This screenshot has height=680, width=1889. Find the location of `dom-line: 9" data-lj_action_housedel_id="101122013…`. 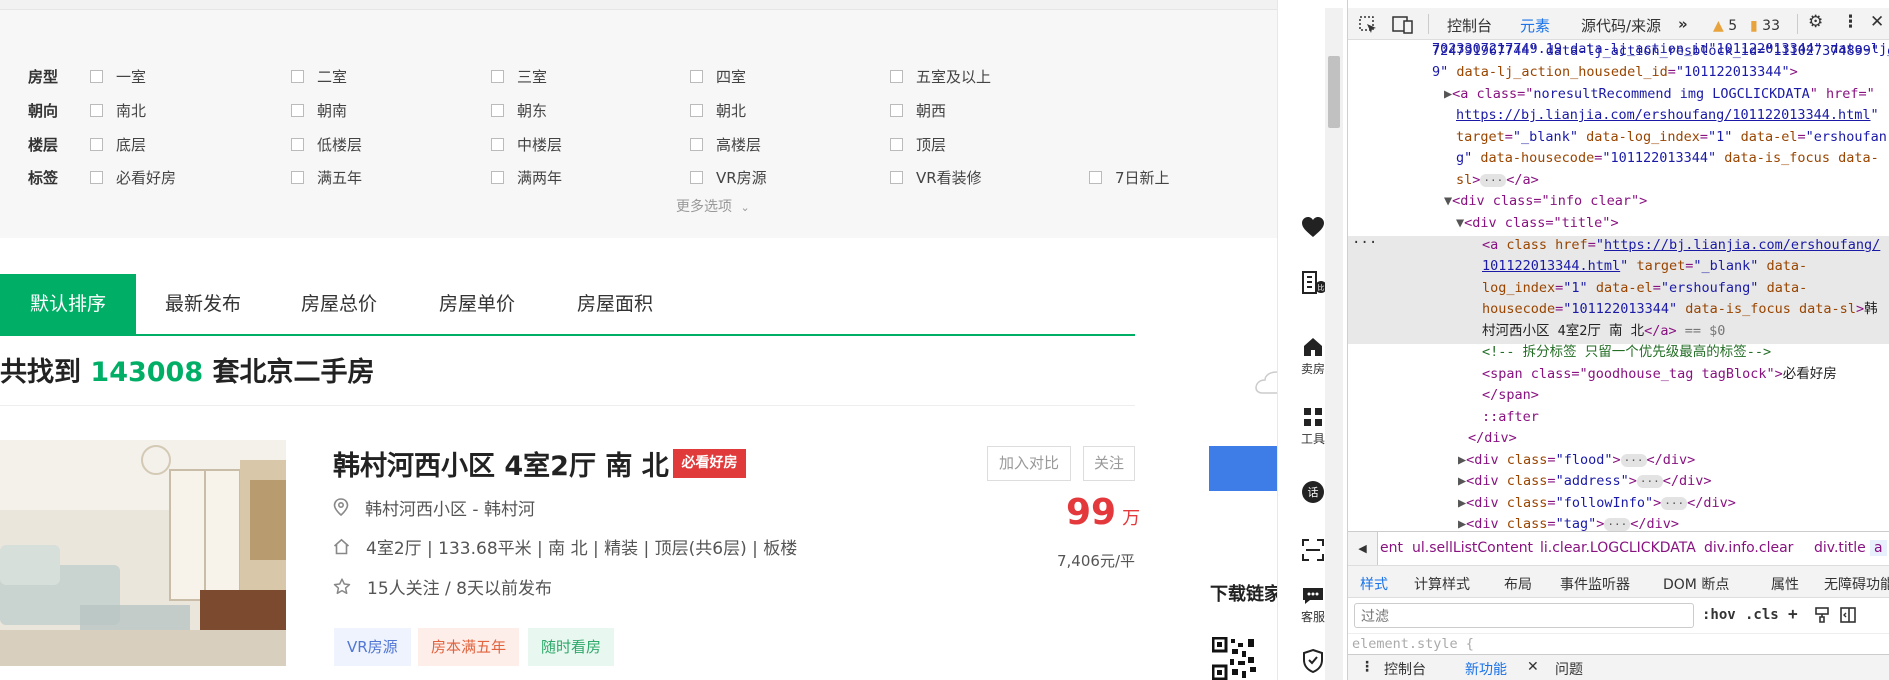

dom-line: 9" data-lj_action_housedel_id="101122013… is located at coordinates (1615, 73).